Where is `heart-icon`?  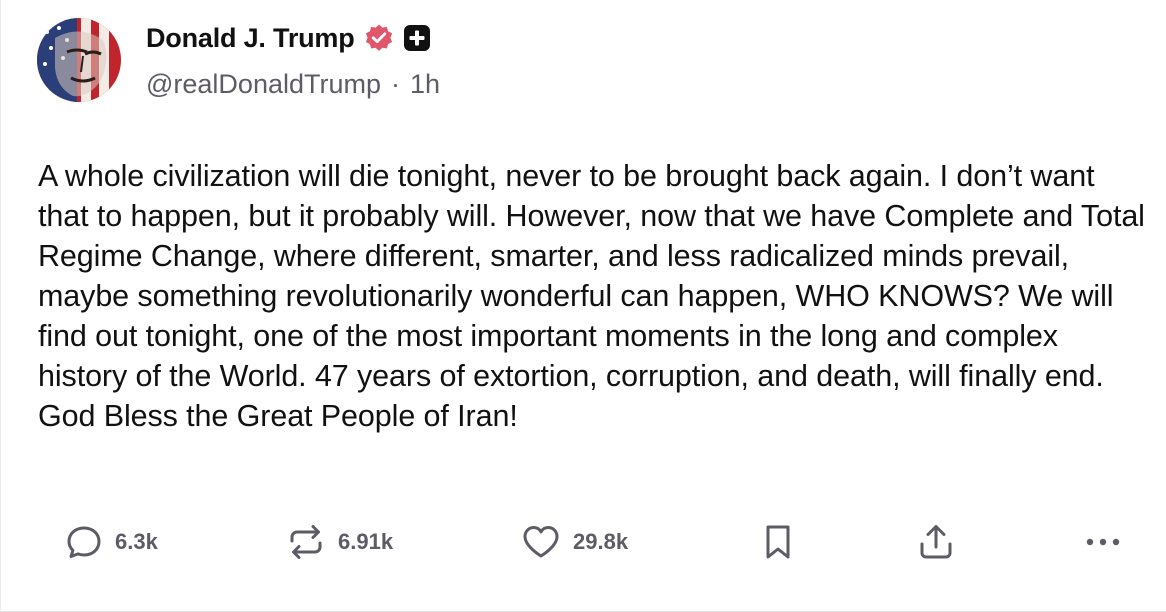 heart-icon is located at coordinates (541, 542).